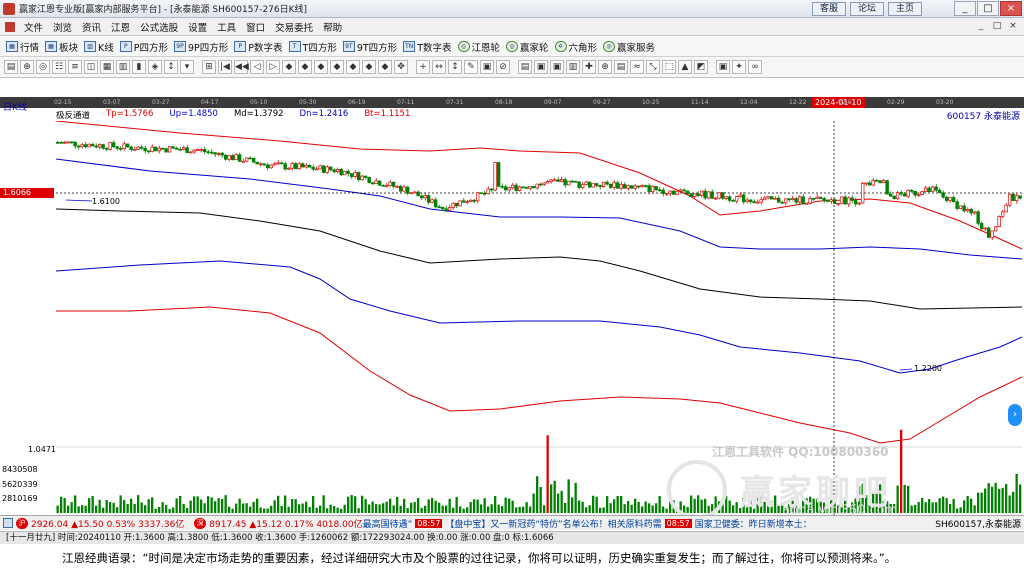 This screenshot has width=1024, height=578. Describe the element at coordinates (155, 67) in the screenshot. I see `tool-icon-9: ◈` at that location.